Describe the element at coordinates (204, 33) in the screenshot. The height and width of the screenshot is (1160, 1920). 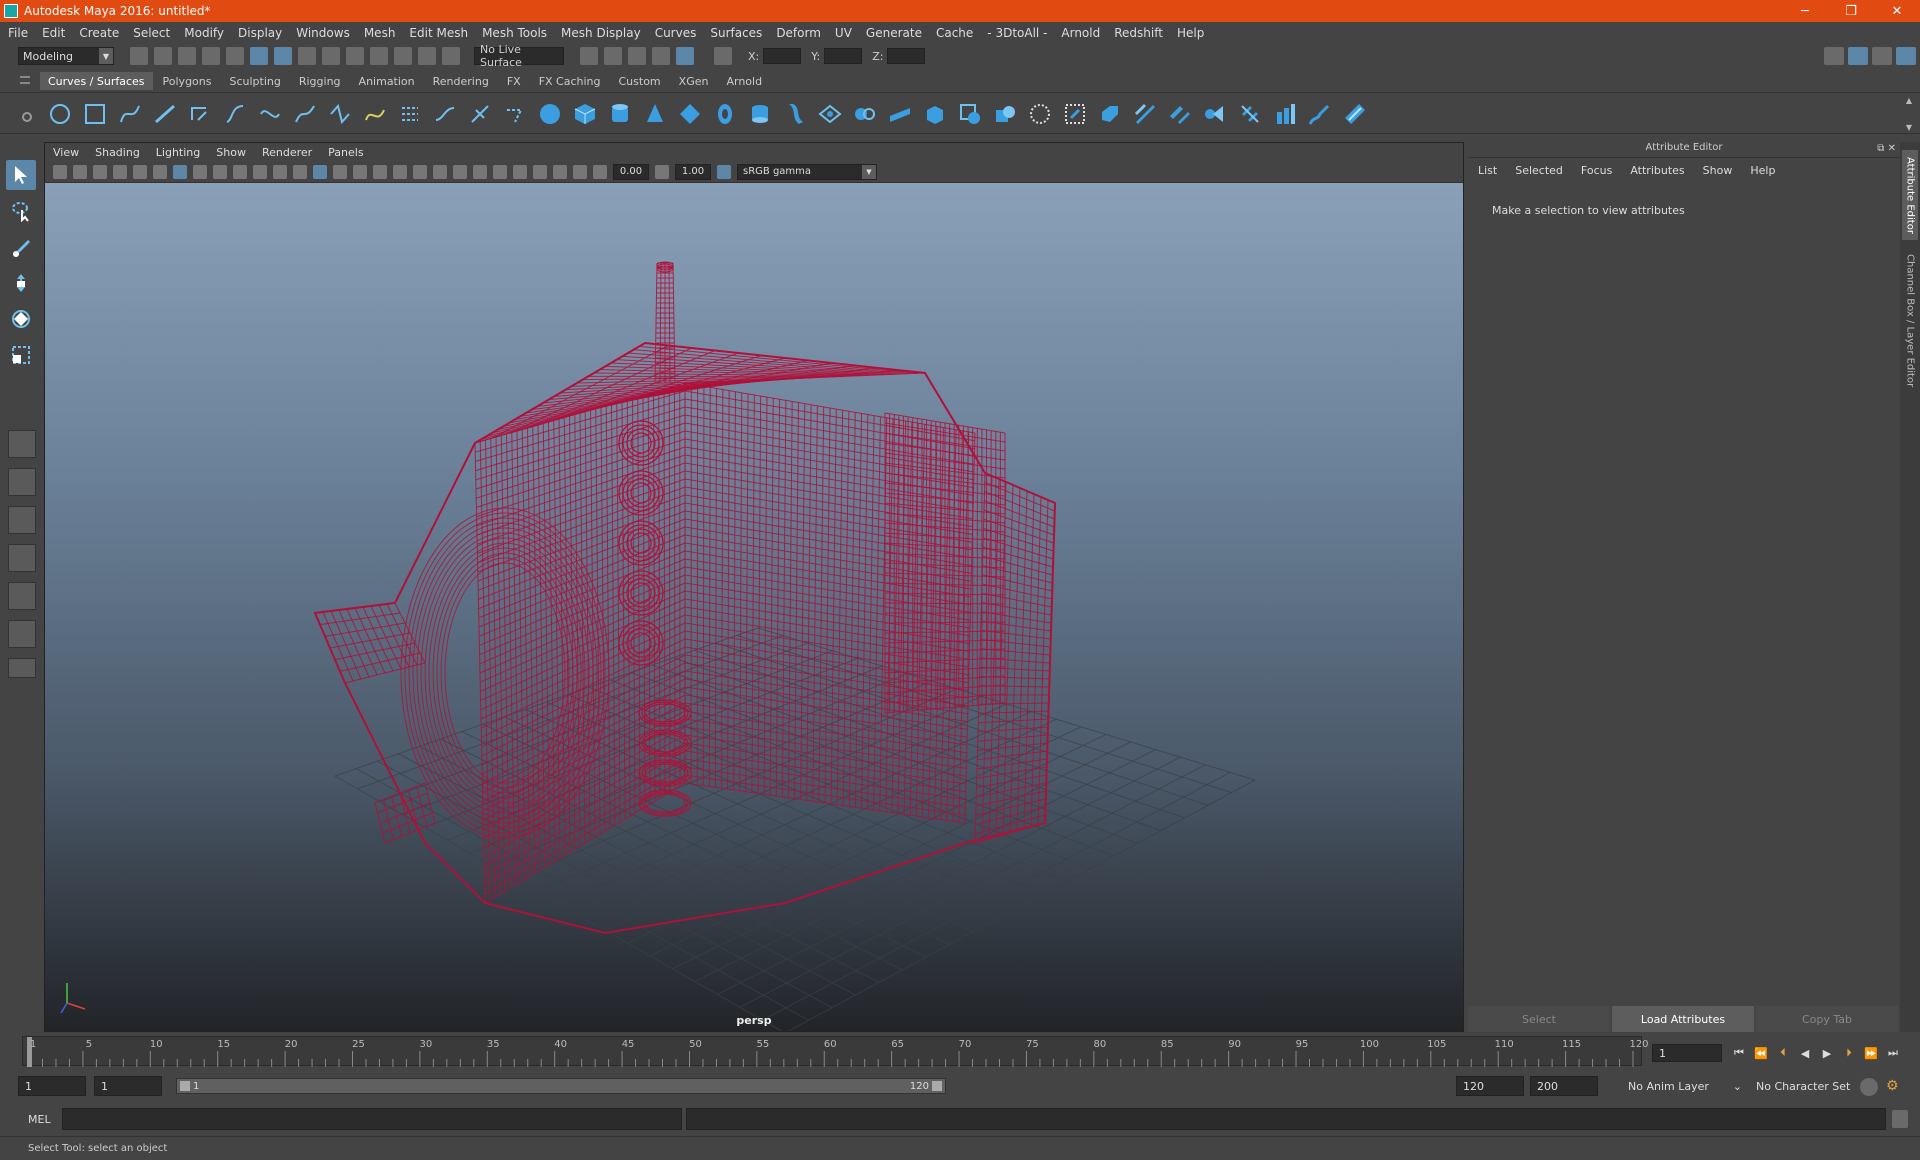
I see `menu-modify: Modify` at that location.